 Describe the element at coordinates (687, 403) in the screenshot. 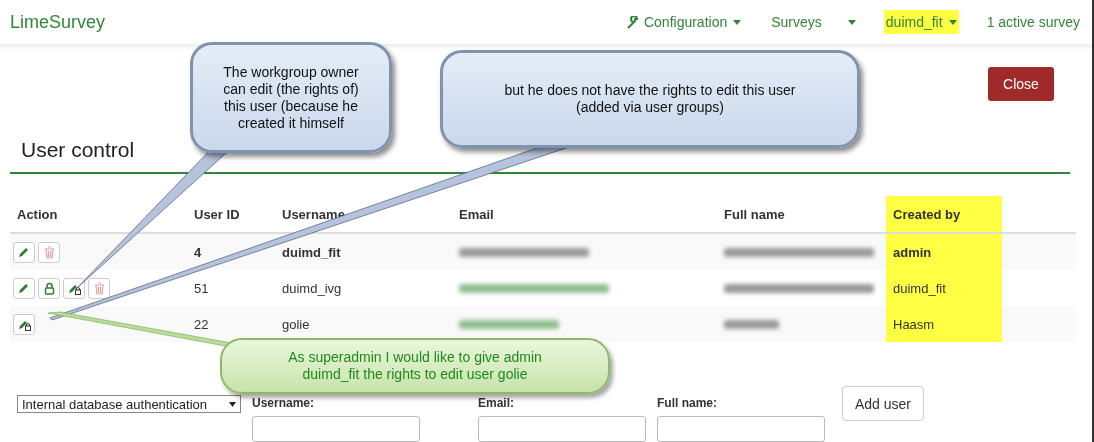

I see `field-label: Full name:` at that location.